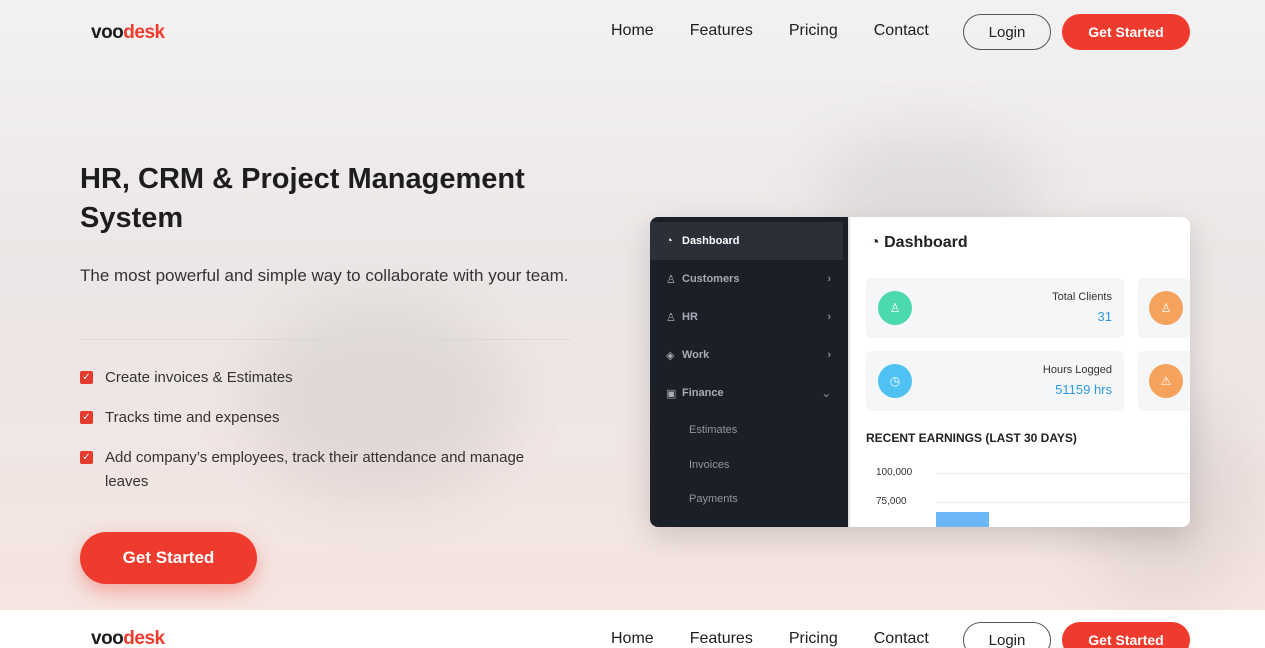 The height and width of the screenshot is (648, 1265). What do you see at coordinates (995, 308) in the screenshot?
I see `stat-card-total-clients: ♙ Total Clients 31` at bounding box center [995, 308].